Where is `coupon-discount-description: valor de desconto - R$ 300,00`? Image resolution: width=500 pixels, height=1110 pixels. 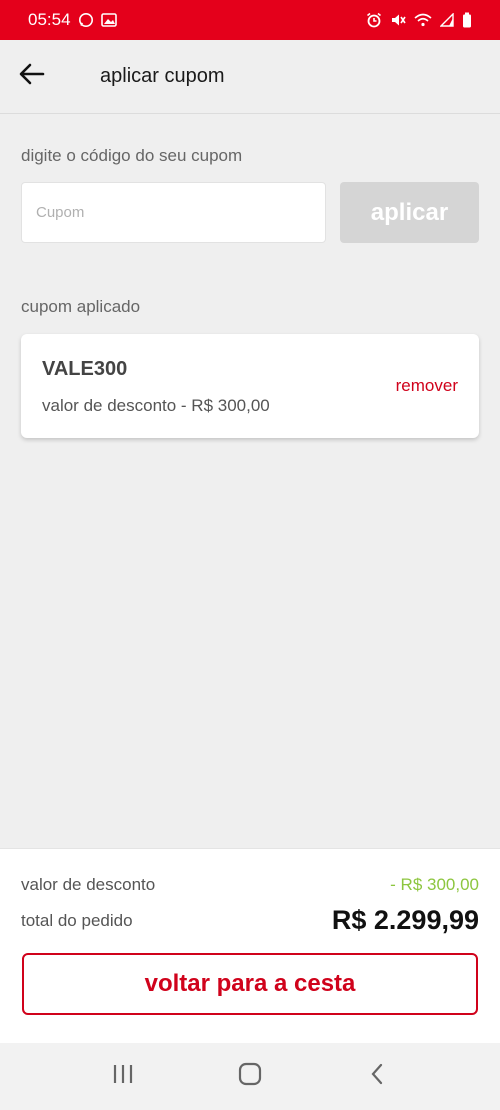 coupon-discount-description: valor de desconto - R$ 300,00 is located at coordinates (156, 405).